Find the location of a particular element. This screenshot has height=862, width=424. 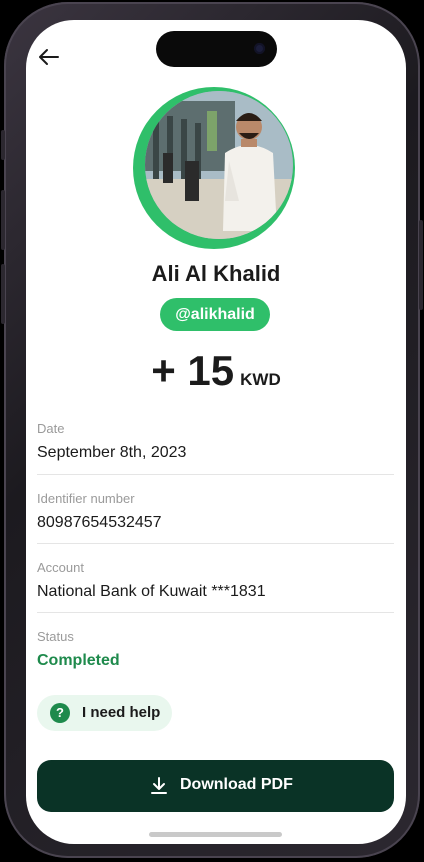

download-pdf-button: Download PDF is located at coordinates (215, 786).